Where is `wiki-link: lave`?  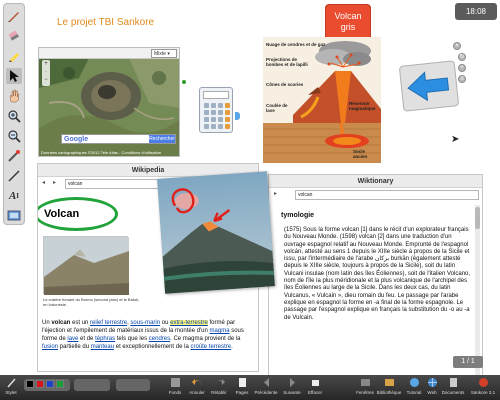 wiki-link: lave is located at coordinates (72, 339).